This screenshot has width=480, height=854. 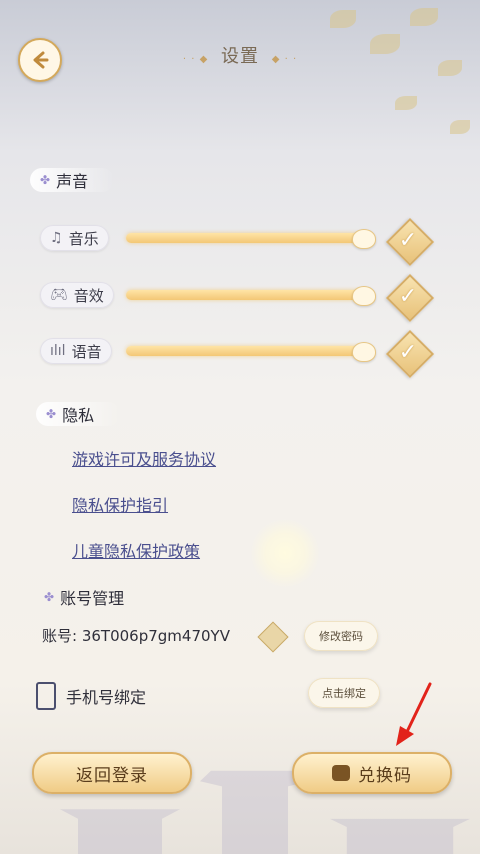 I want to click on section-sound-label: 声音, so click(x=72, y=181).